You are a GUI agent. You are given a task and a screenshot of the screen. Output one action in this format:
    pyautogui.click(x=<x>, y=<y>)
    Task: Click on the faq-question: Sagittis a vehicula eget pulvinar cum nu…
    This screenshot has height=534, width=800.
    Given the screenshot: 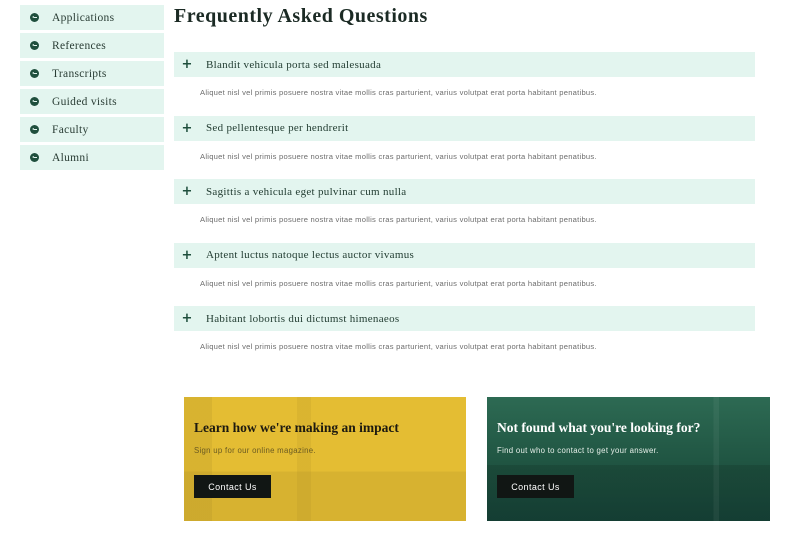 What is the action you would take?
    pyautogui.click(x=306, y=191)
    